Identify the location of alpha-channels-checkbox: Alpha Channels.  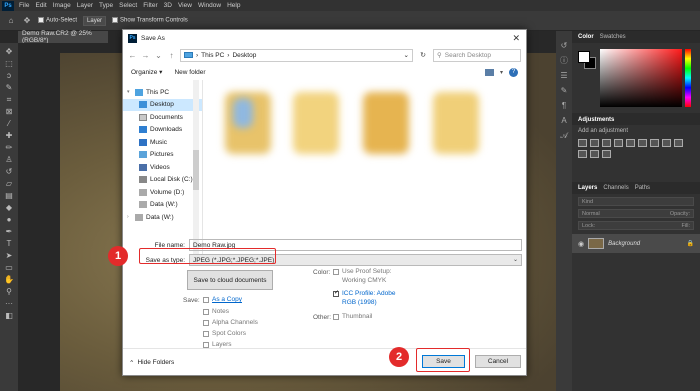
(230, 322).